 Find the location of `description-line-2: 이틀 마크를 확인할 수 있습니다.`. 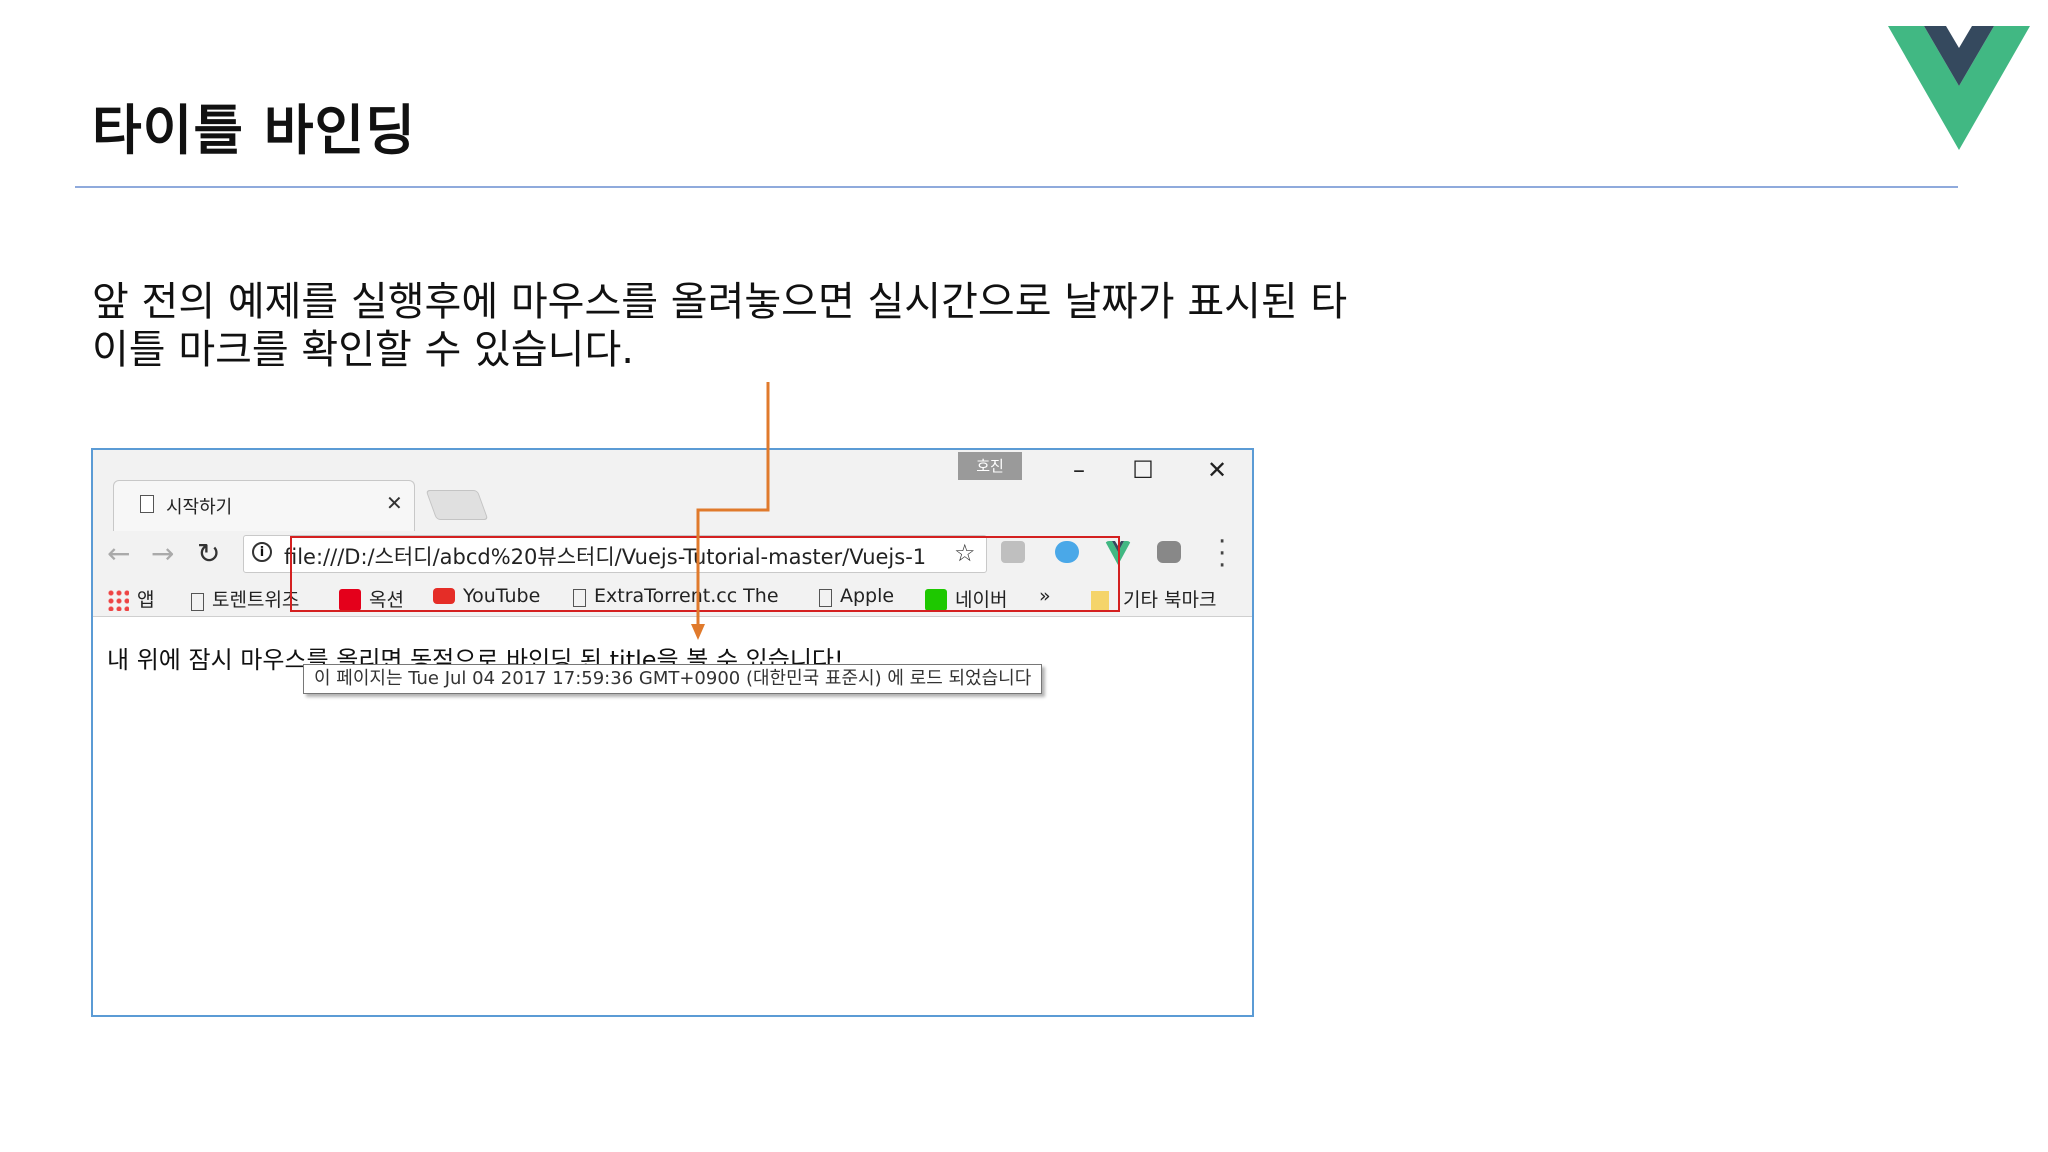

description-line-2: 이틀 마크를 확인할 수 있습니다. is located at coordinates (363, 350).